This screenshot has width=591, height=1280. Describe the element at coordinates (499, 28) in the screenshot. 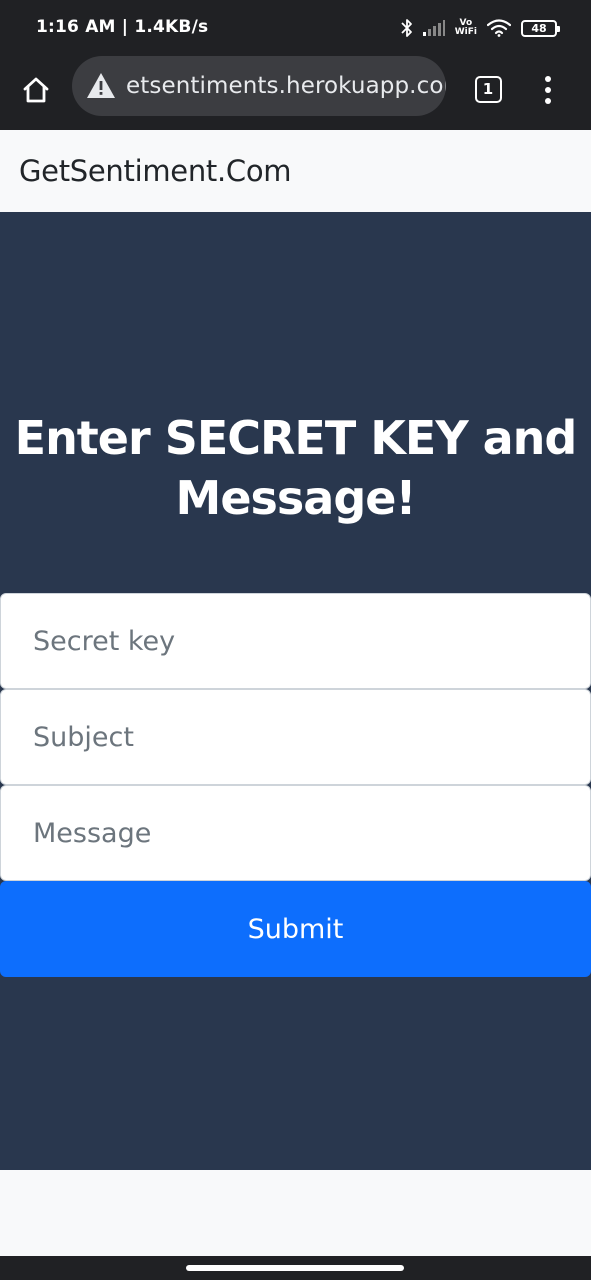

I see `wifi-icon` at that location.